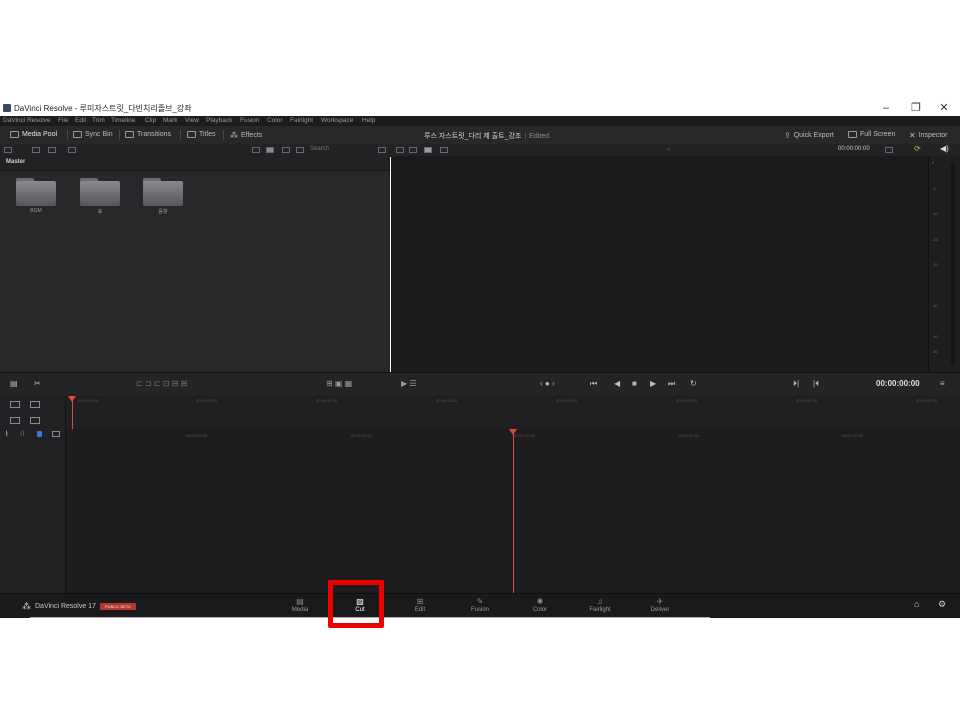 The image size is (960, 720). Describe the element at coordinates (123, 120) in the screenshot. I see `menu-timeline: Timeline` at that location.